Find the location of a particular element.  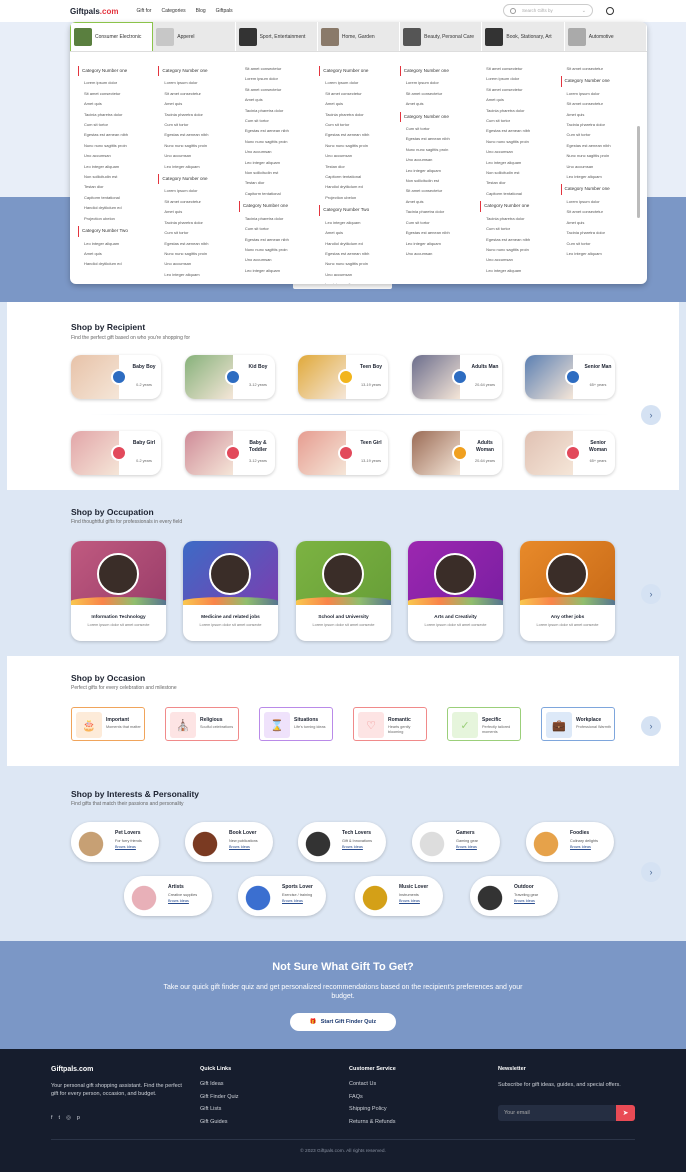

recipient-card: Teen Girl 13-19 years is located at coordinates (343, 453).